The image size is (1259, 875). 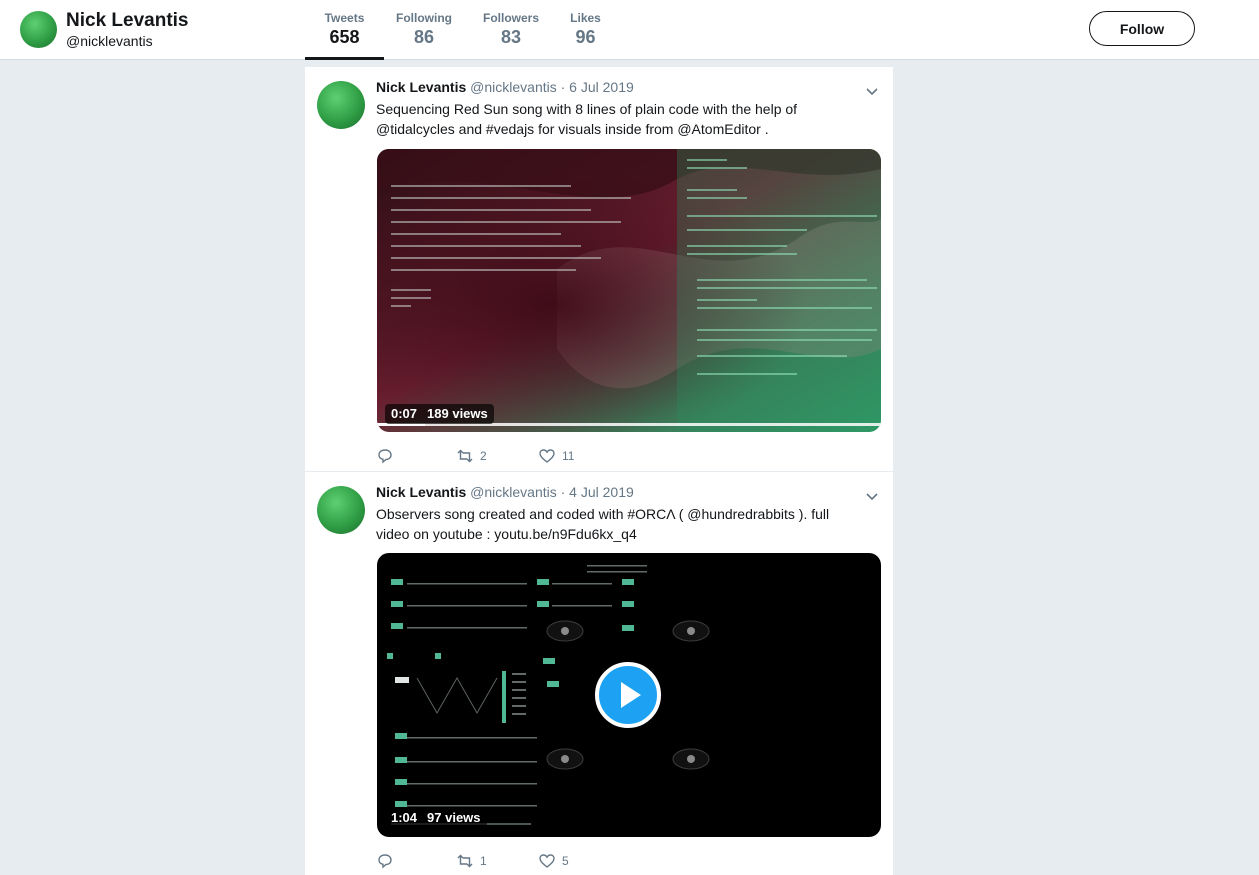 I want to click on tweet-header: Nick Levantis @nicklevantis · 6 Jul 2019, so click(x=505, y=87).